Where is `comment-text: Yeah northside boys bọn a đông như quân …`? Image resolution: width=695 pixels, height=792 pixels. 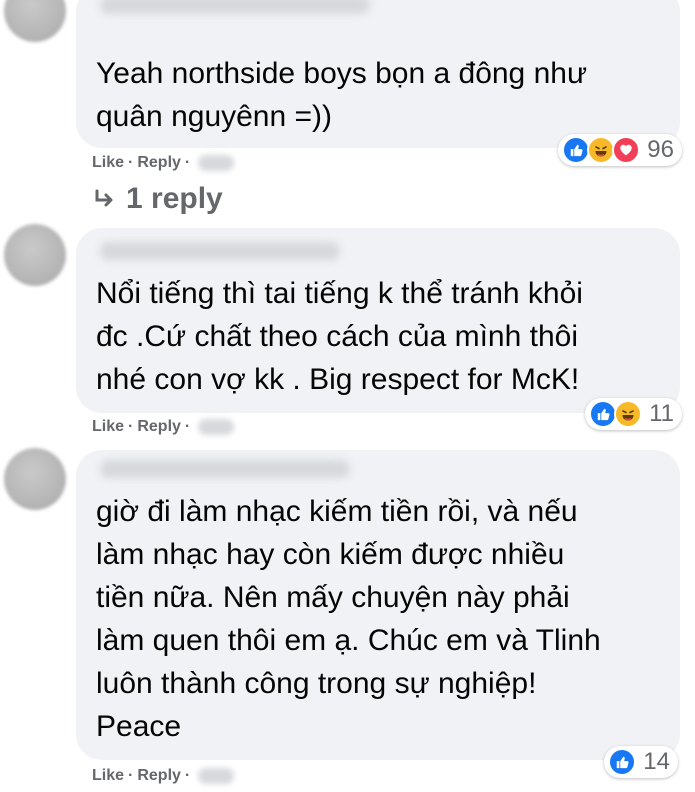
comment-text: Yeah northside boys bọn a đông như quân … is located at coordinates (342, 95).